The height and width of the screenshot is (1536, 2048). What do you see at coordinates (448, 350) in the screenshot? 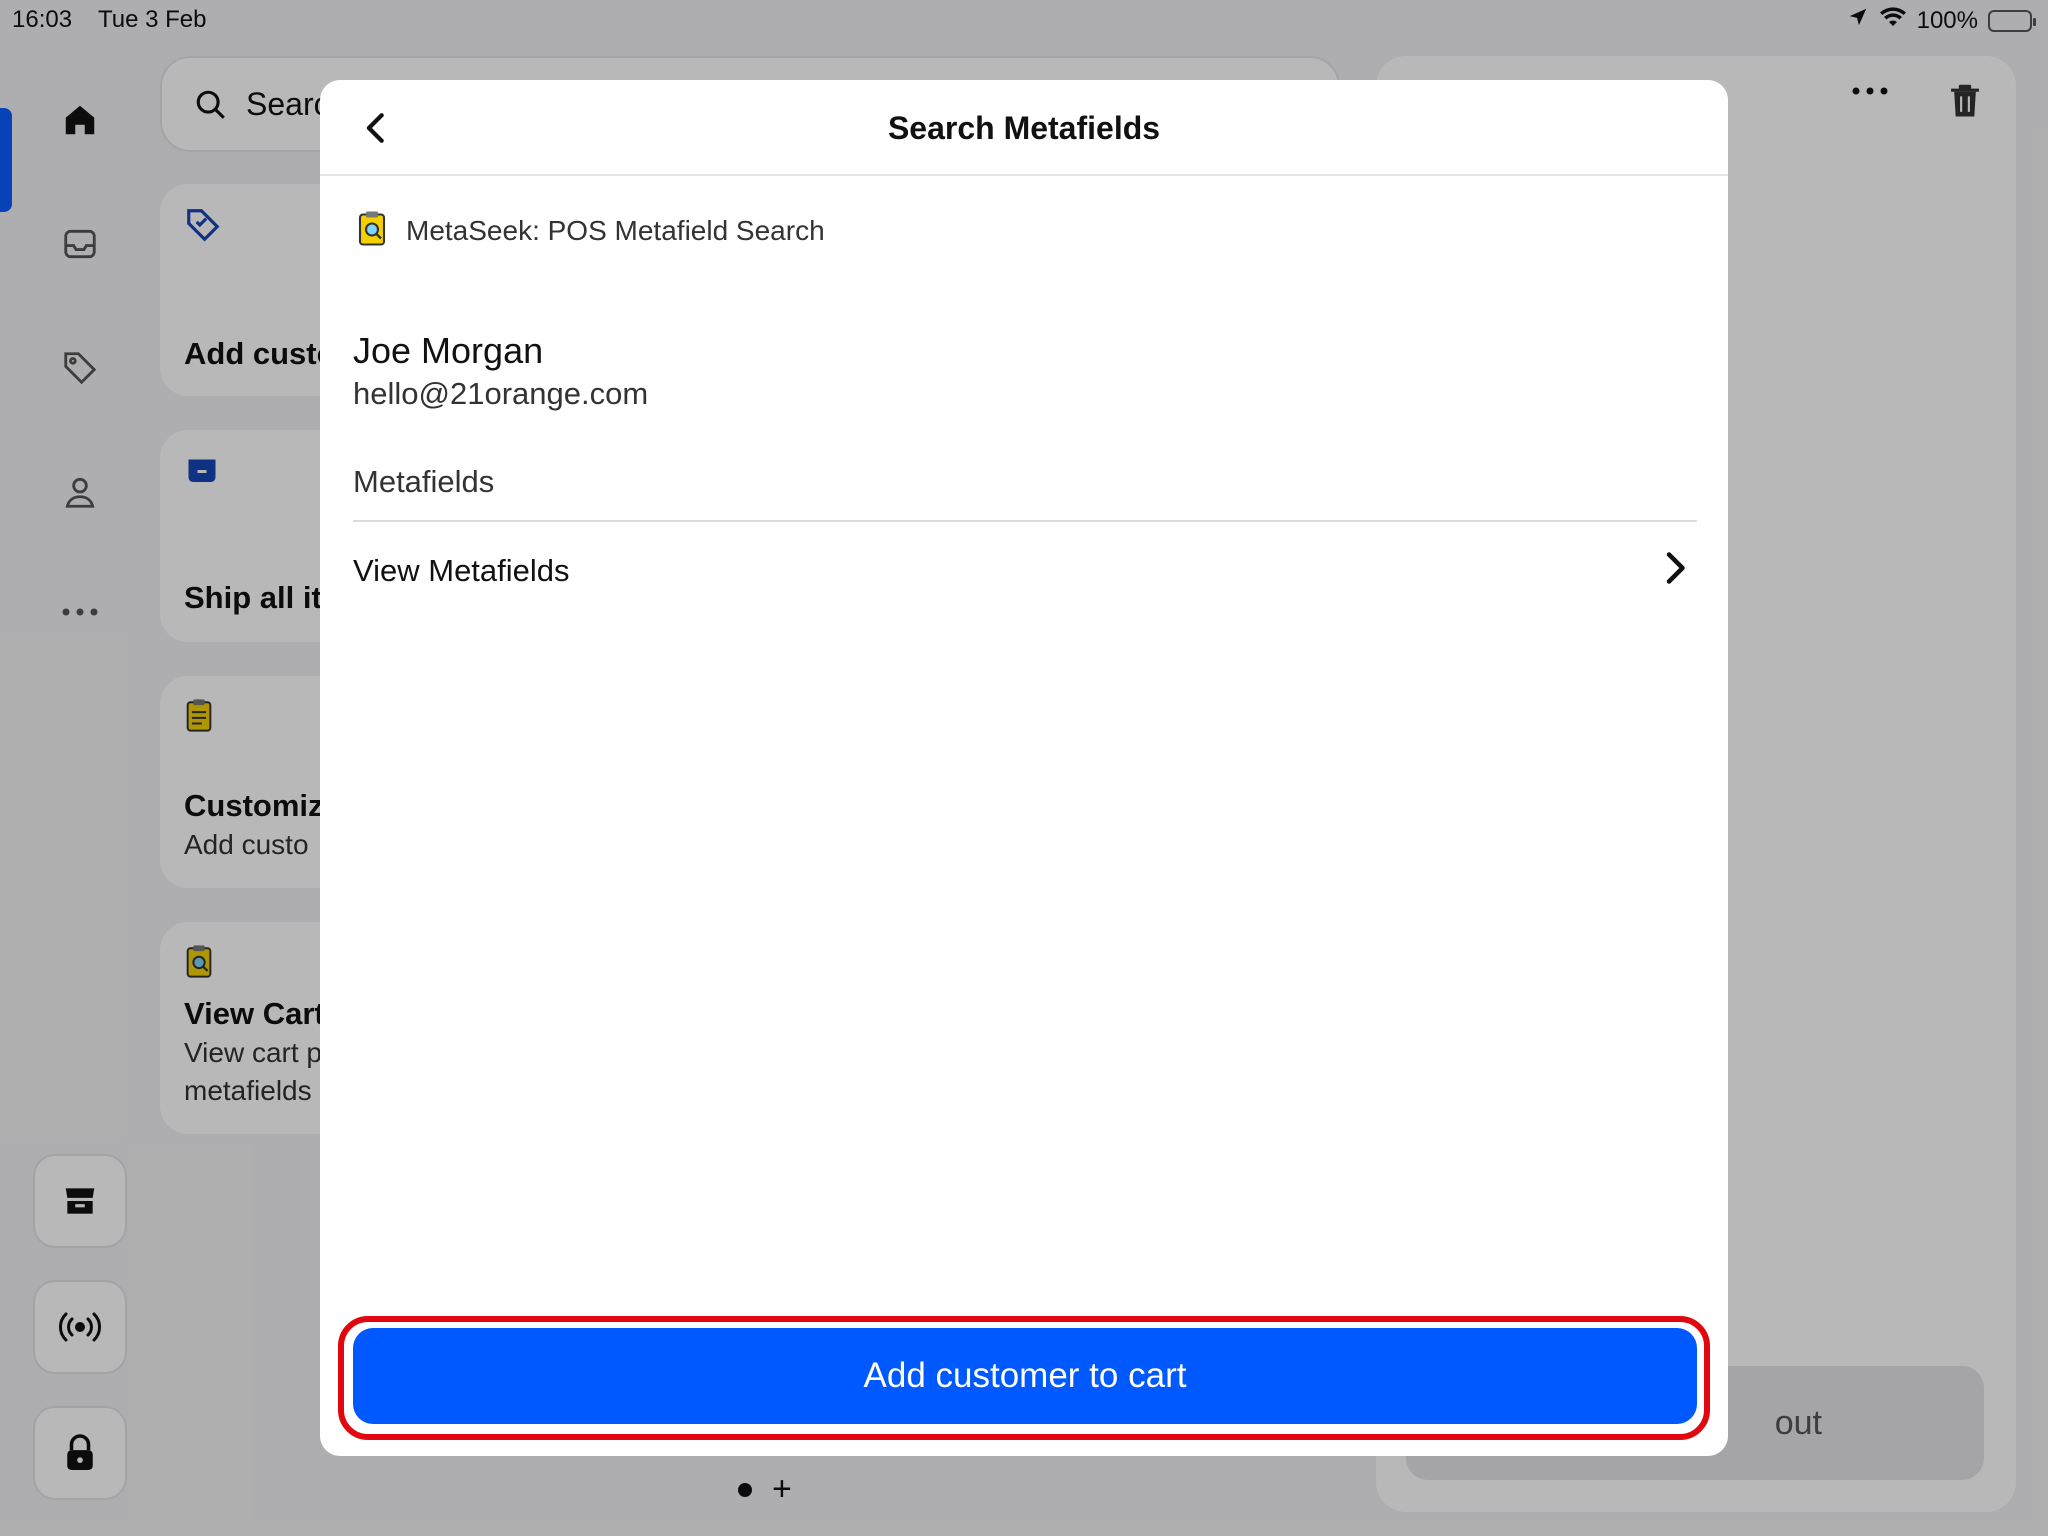
I see `customer-name: Joe Morgan` at bounding box center [448, 350].